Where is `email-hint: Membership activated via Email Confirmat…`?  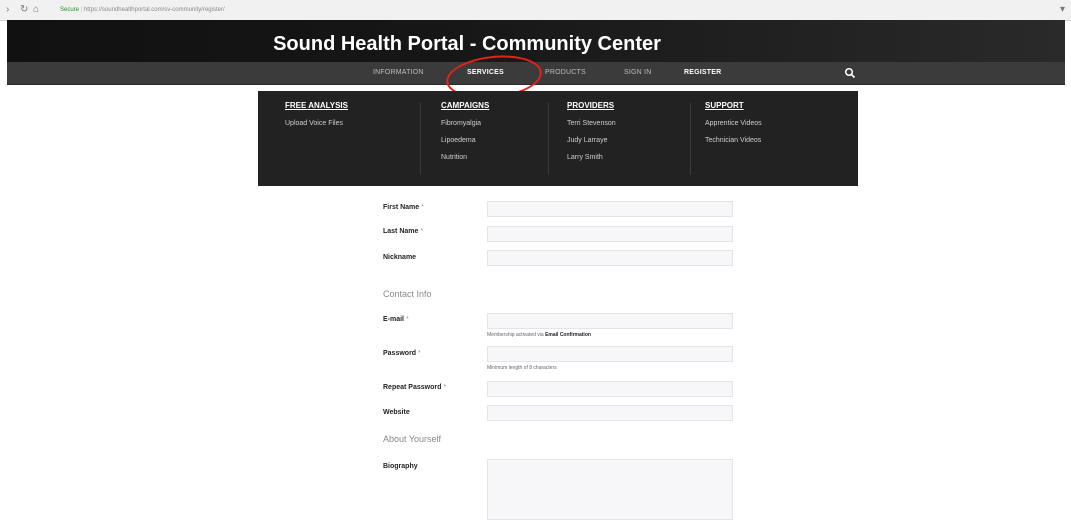 email-hint: Membership activated via Email Confirmat… is located at coordinates (539, 335).